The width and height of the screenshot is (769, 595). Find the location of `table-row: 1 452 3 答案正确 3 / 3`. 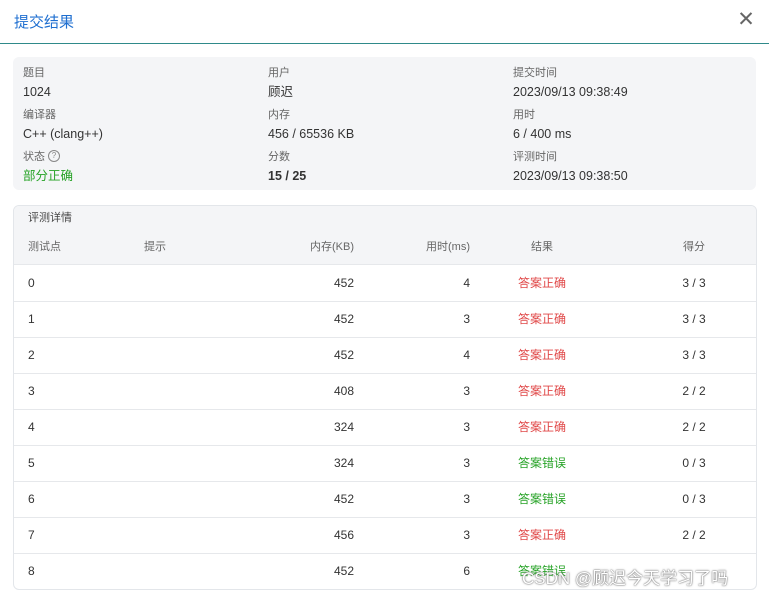

table-row: 1 452 3 答案正确 3 / 3 is located at coordinates (385, 319).